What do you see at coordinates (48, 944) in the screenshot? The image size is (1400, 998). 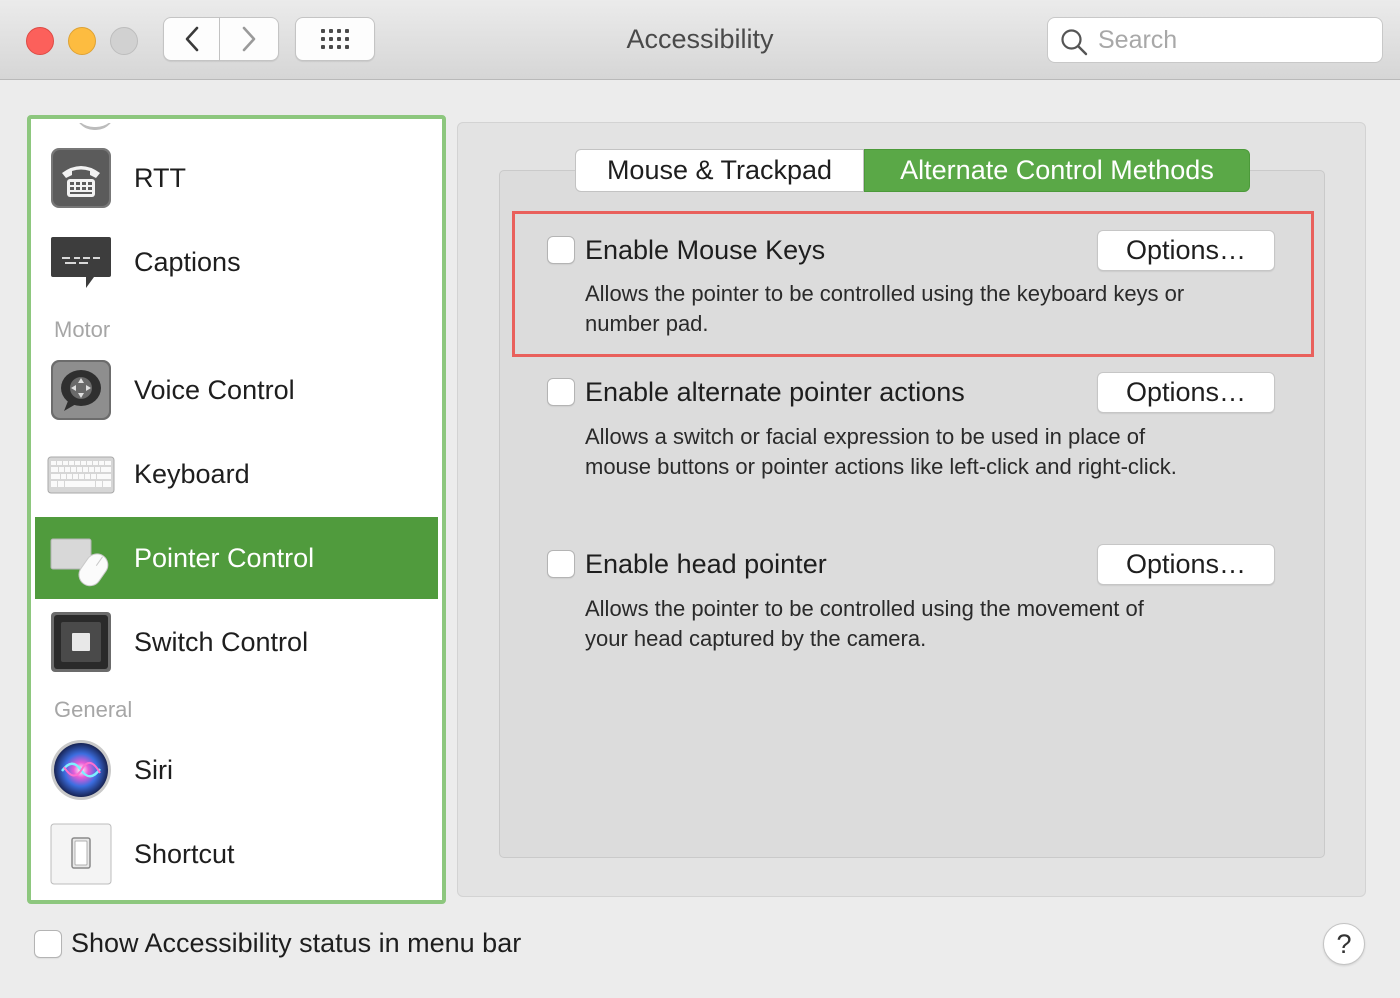 I see `show-status-menu-bar-checkbox` at bounding box center [48, 944].